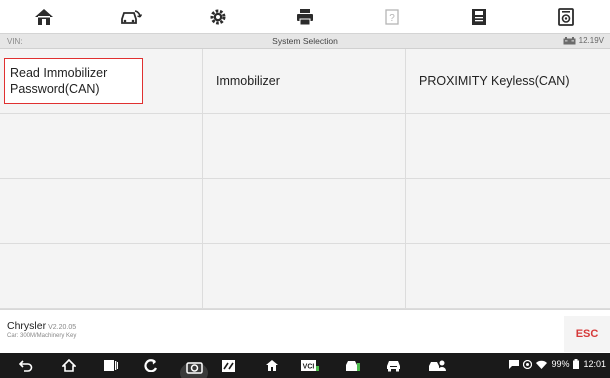 The image size is (610, 378). I want to click on battery-icon, so click(569, 40).